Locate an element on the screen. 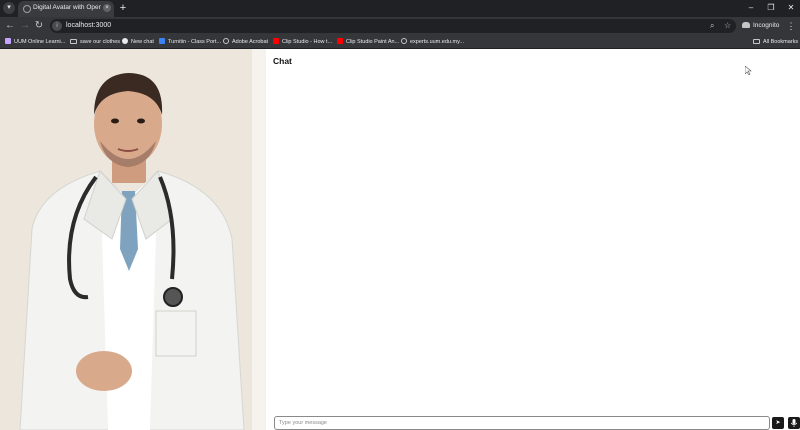 The height and width of the screenshot is (430, 800). window-close-button: ✕ is located at coordinates (791, 8).